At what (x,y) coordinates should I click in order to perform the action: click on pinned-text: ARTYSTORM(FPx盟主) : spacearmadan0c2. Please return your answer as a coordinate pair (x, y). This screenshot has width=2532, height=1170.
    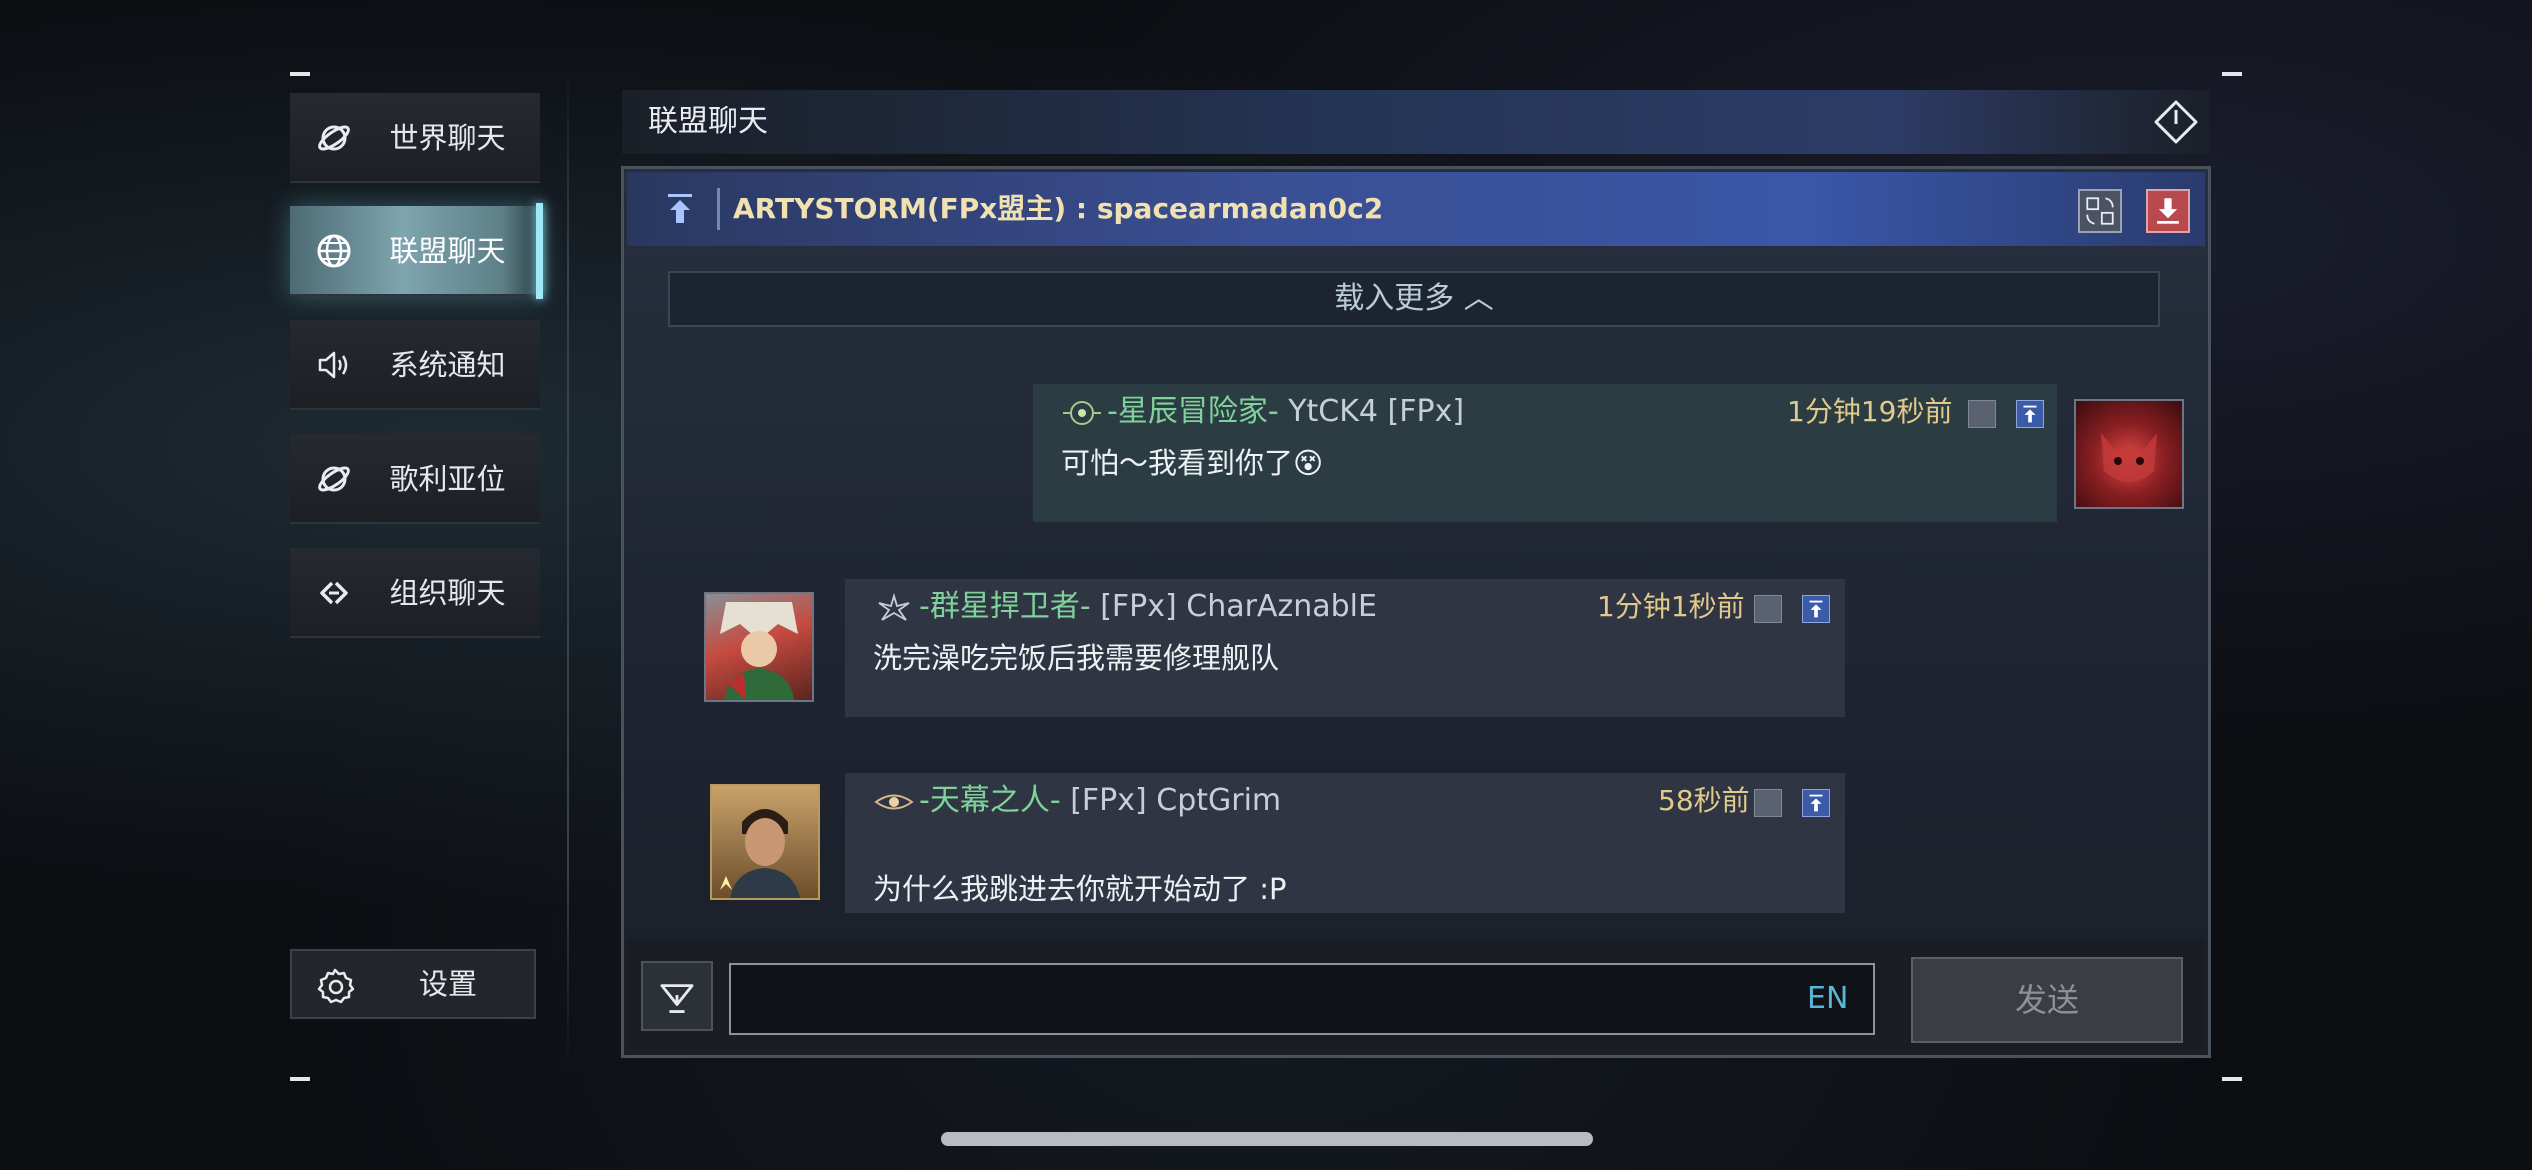
    Looking at the image, I should click on (1058, 208).